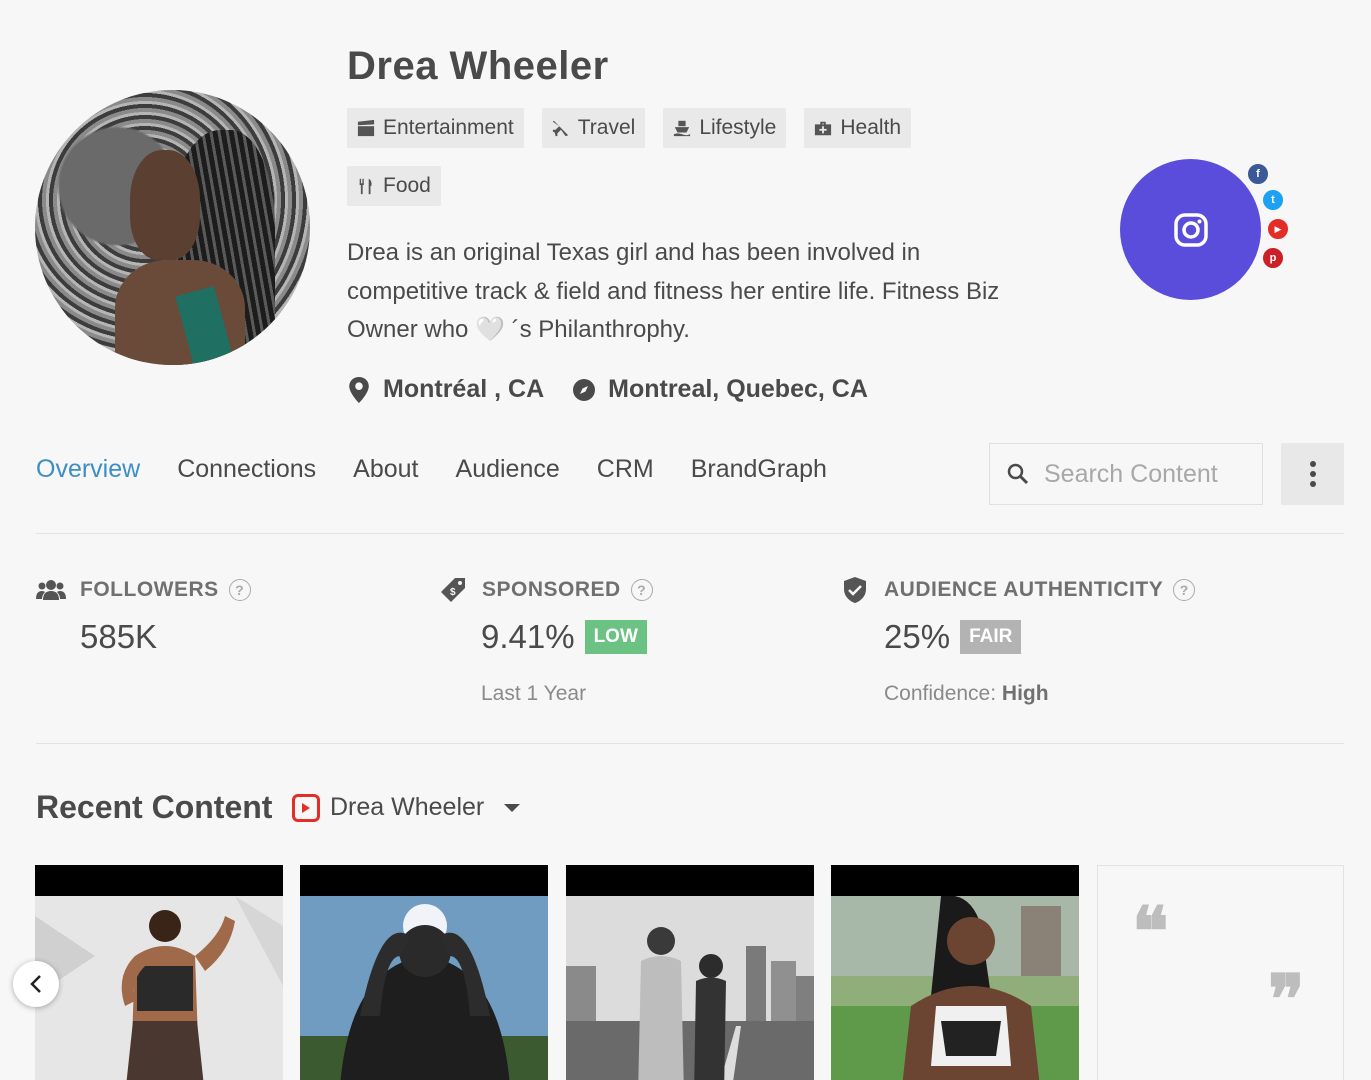 This screenshot has width=1371, height=1080. Describe the element at coordinates (478, 66) in the screenshot. I see `profile-name: Drea Wheeler` at that location.